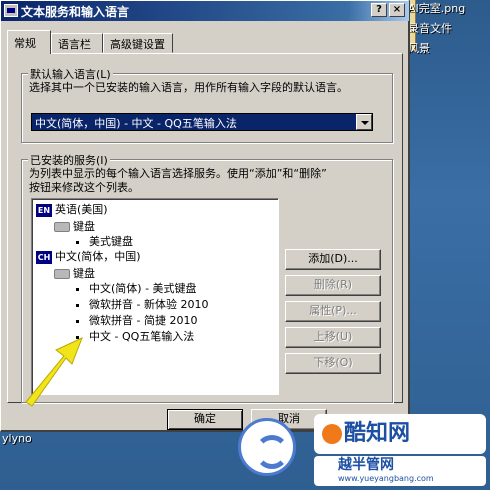 This screenshot has width=490, height=490. Describe the element at coordinates (386, 478) in the screenshot. I see `watermark-url: www.yueyangbang.com` at that location.